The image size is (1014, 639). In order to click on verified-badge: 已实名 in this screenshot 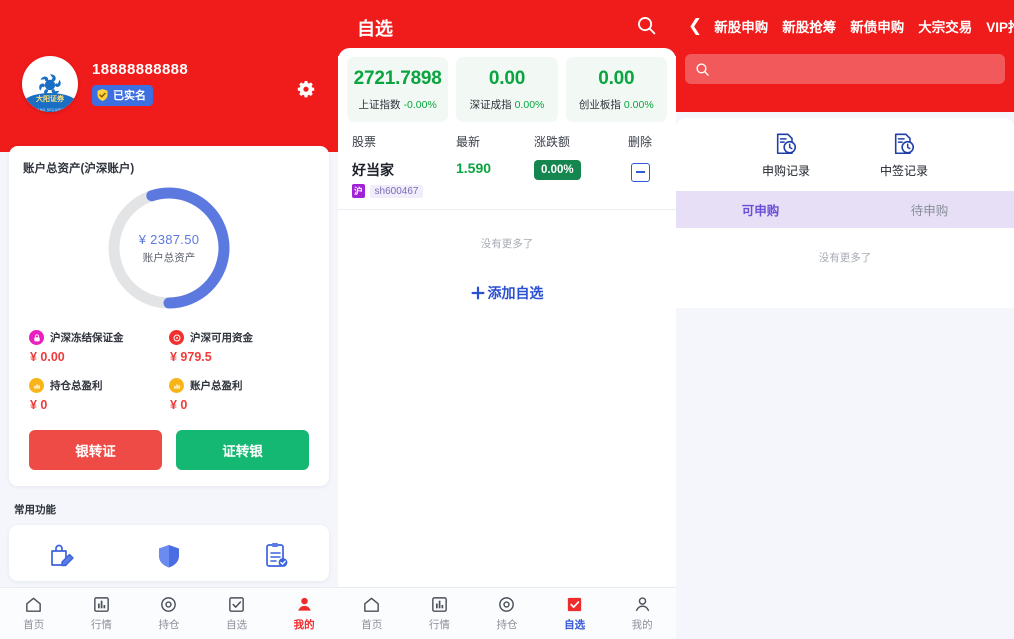, I will do `click(122, 95)`.